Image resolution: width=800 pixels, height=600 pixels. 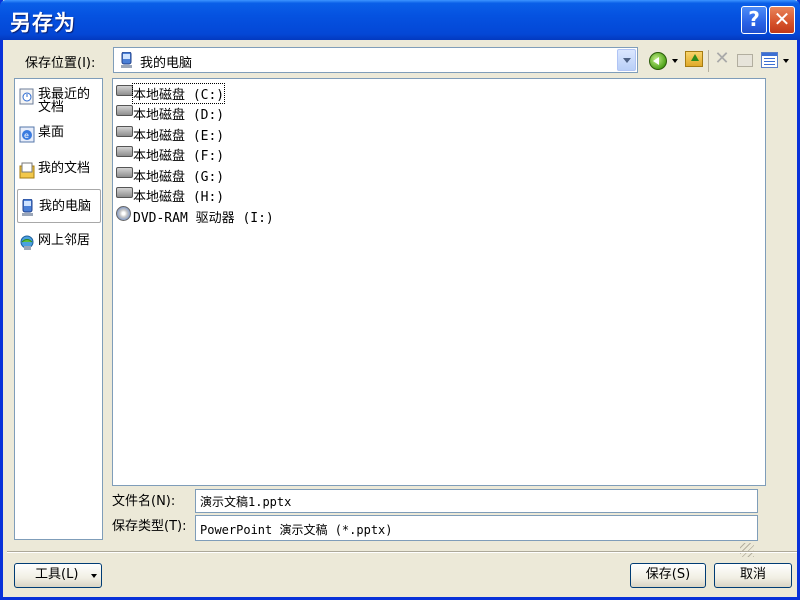 I want to click on filetype-select: PowerPoint 演示文稿 (*.pptx), so click(x=476, y=528).